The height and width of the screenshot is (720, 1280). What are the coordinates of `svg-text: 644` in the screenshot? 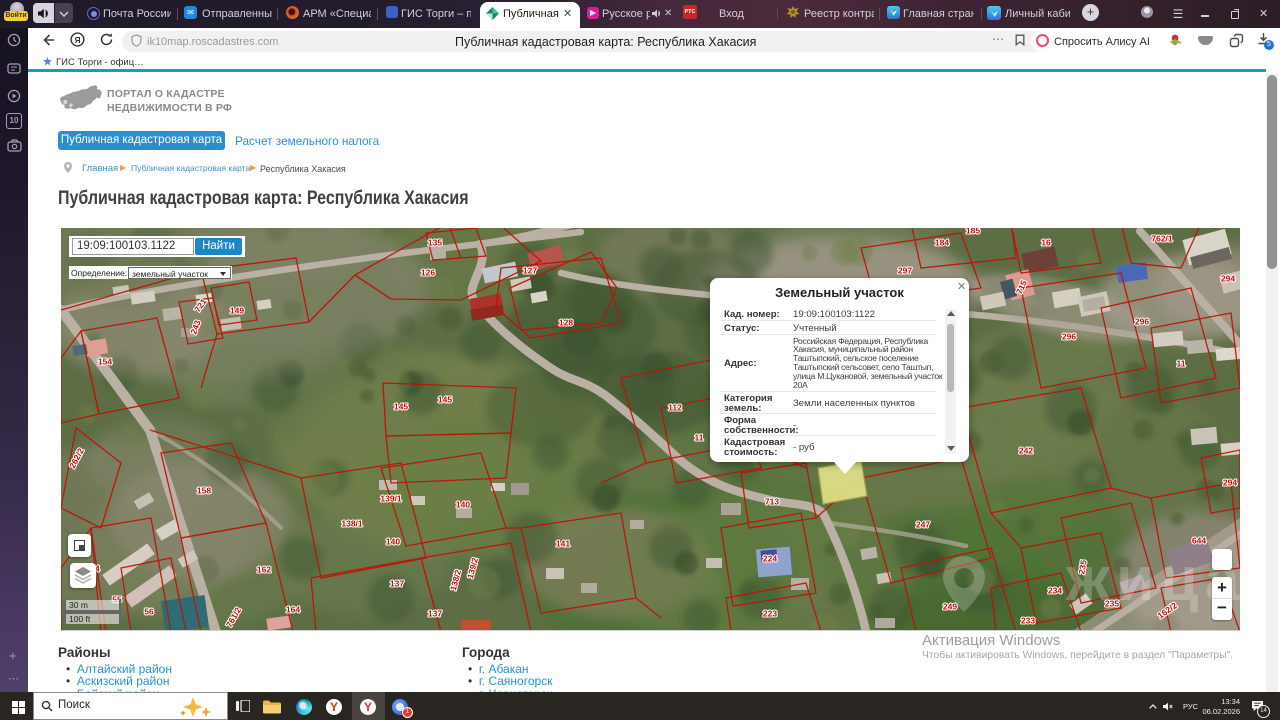 It's located at (1199, 541).